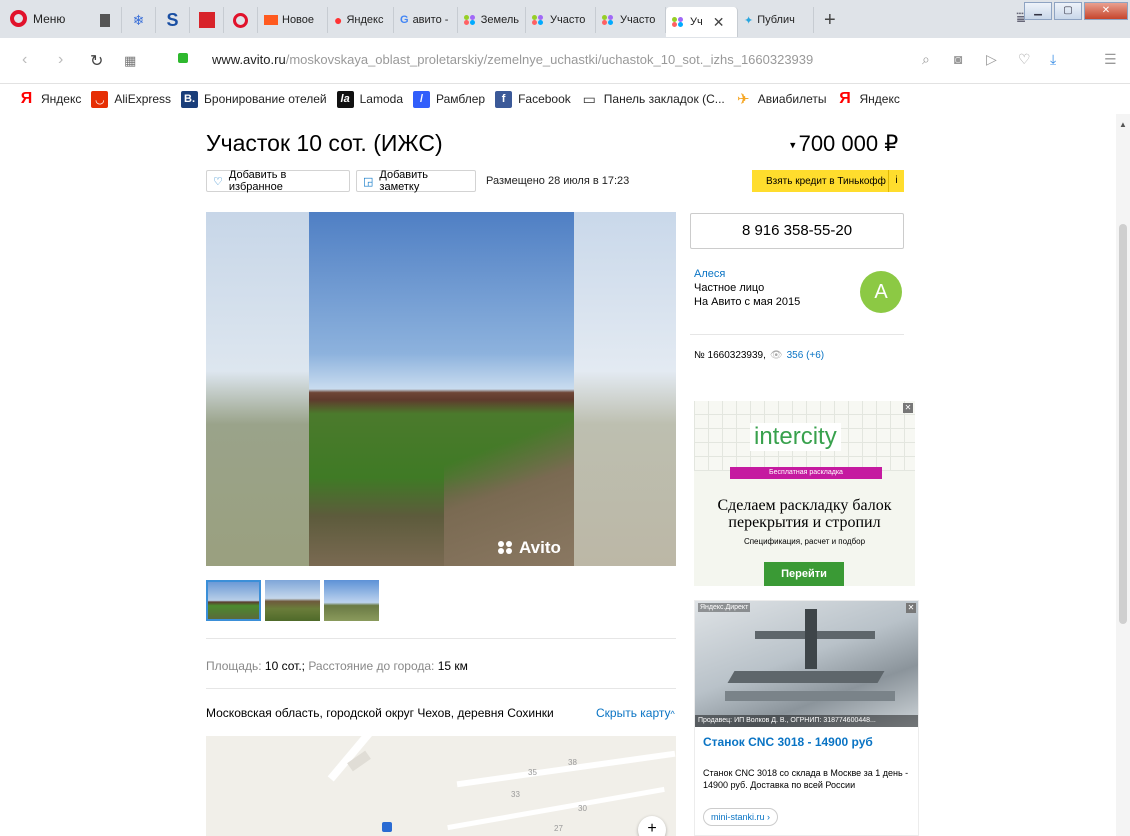  I want to click on price-value: 700 000 ₽, so click(848, 143).